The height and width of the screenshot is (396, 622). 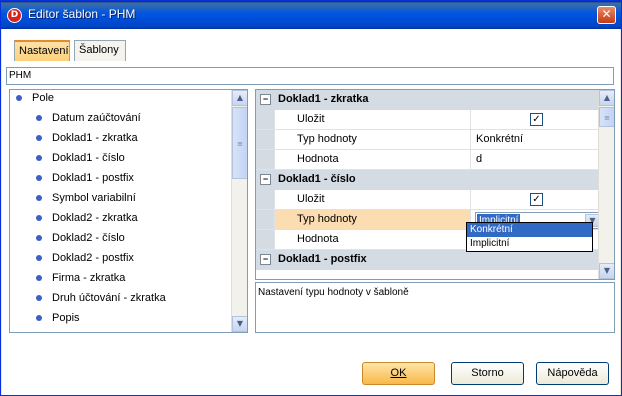 I want to click on property-row: Typ hodnoty Konkrétní, so click(x=427, y=140).